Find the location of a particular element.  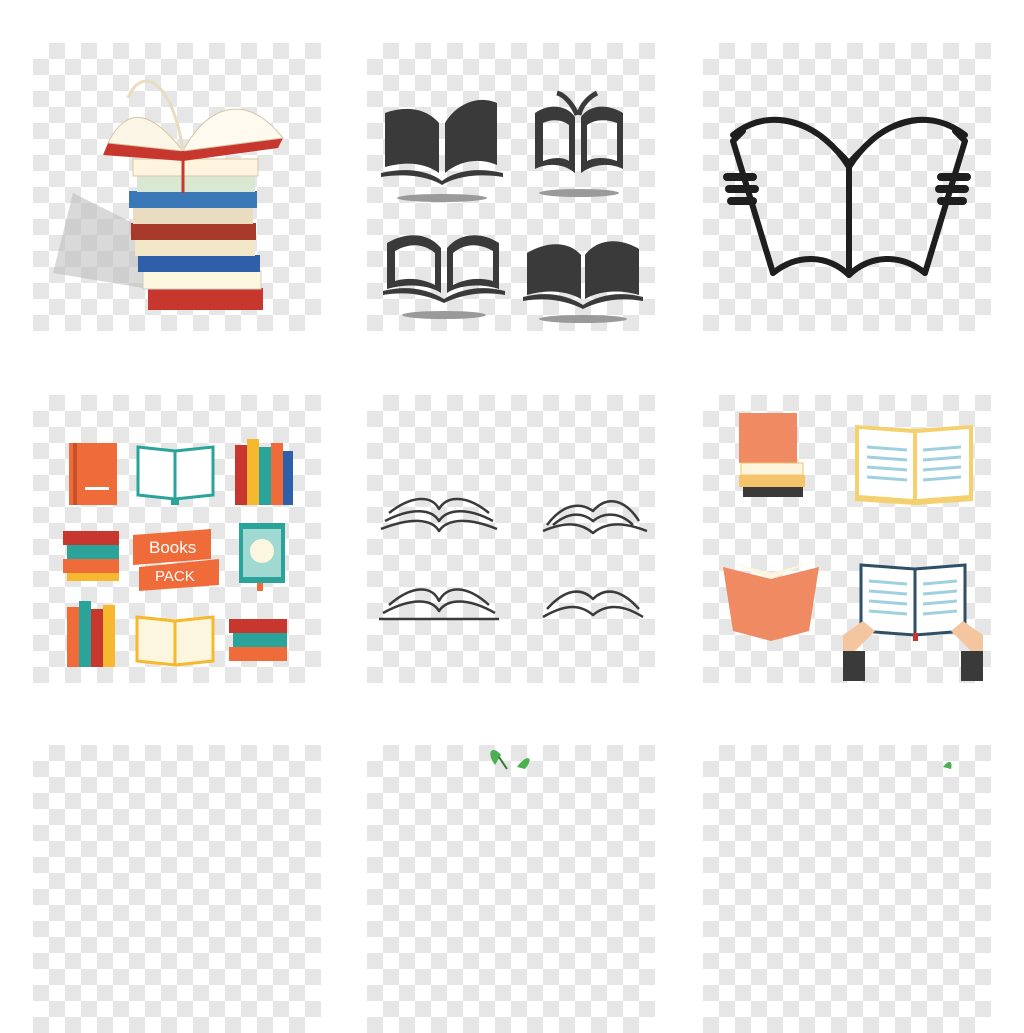

thumbnail-books-pack: Books PACK is located at coordinates (177, 539).